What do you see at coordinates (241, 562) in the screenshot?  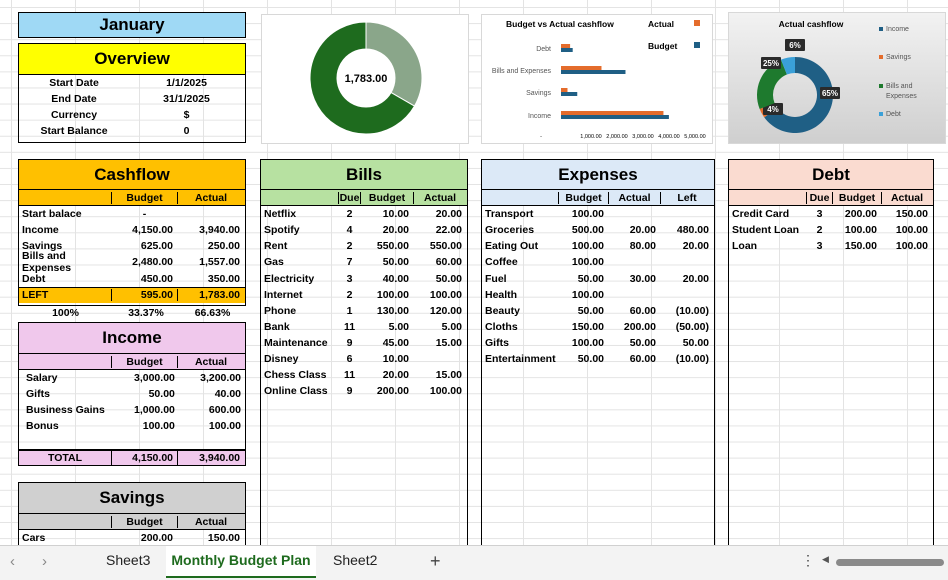 I see `tab-monthly-budget-plan: Monthly Budget Plan` at bounding box center [241, 562].